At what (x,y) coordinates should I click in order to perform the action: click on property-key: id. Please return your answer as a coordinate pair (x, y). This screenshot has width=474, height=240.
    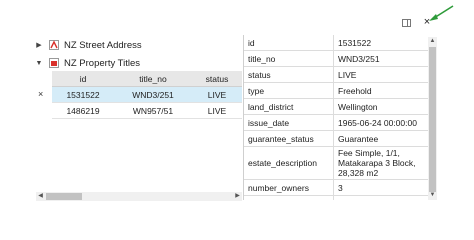
    Looking at the image, I should click on (289, 42).